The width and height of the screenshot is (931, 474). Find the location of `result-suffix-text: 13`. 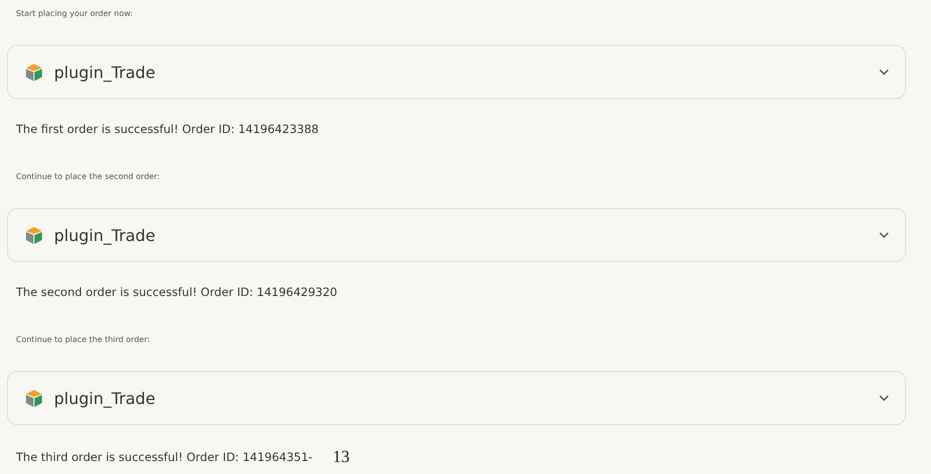

result-suffix-text: 13 is located at coordinates (341, 457).